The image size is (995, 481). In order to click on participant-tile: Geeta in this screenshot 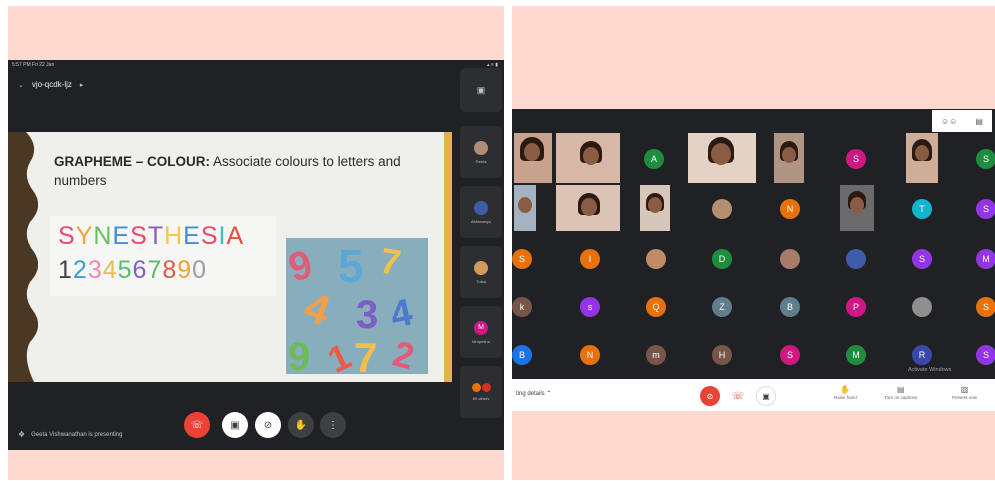, I will do `click(481, 152)`.